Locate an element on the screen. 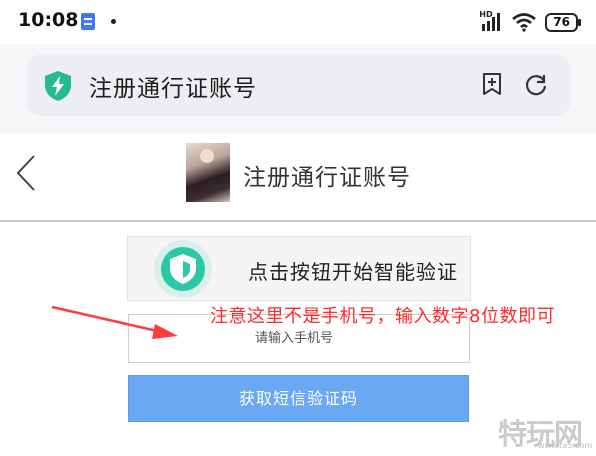 This screenshot has width=596, height=456. shield-bolt-icon is located at coordinates (58, 86).